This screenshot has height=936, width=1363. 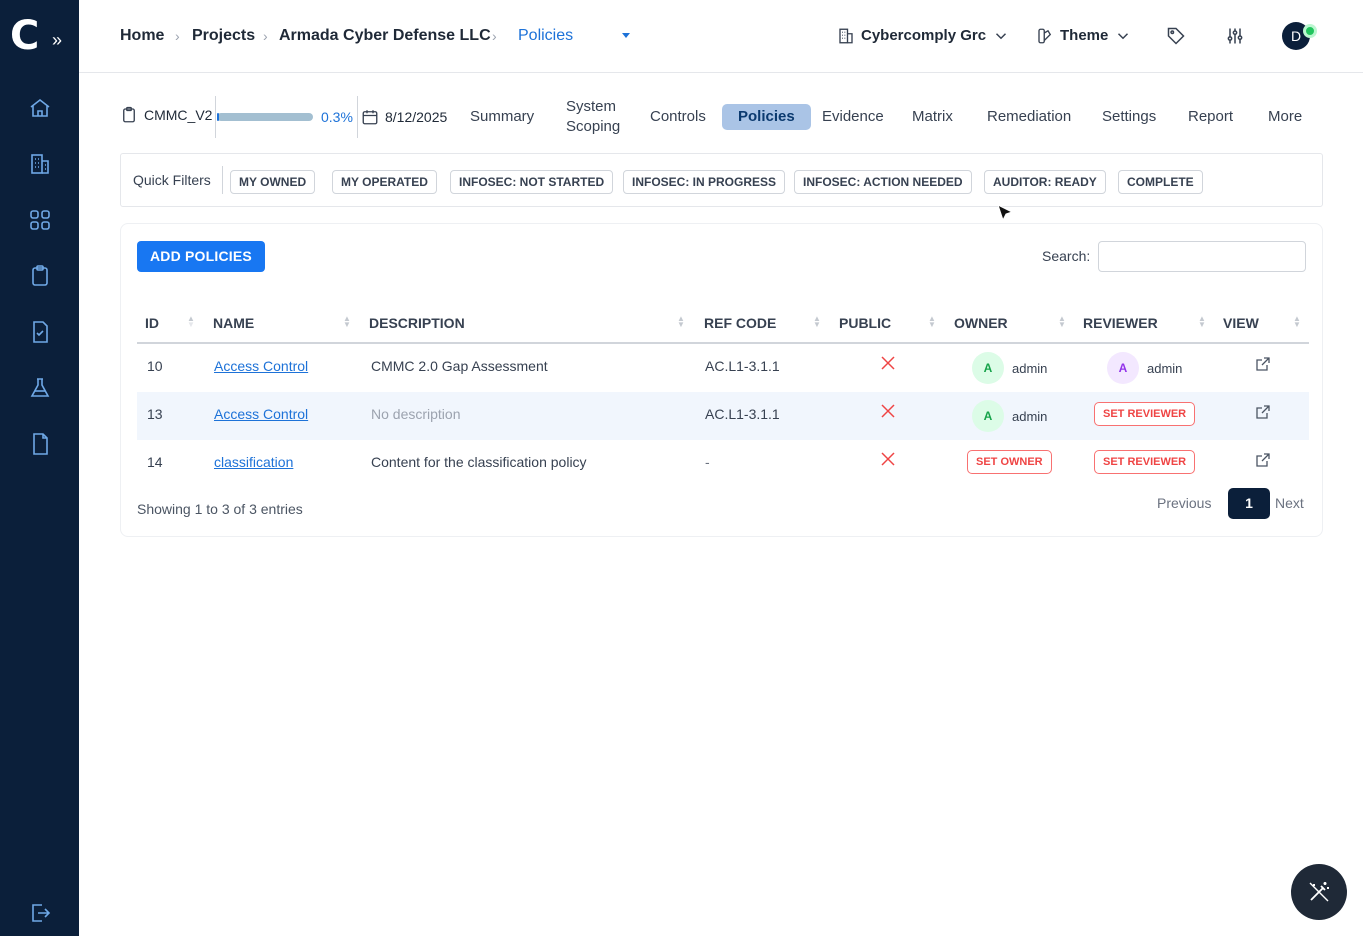 I want to click on reviewer-name: admin, so click(x=1165, y=368).